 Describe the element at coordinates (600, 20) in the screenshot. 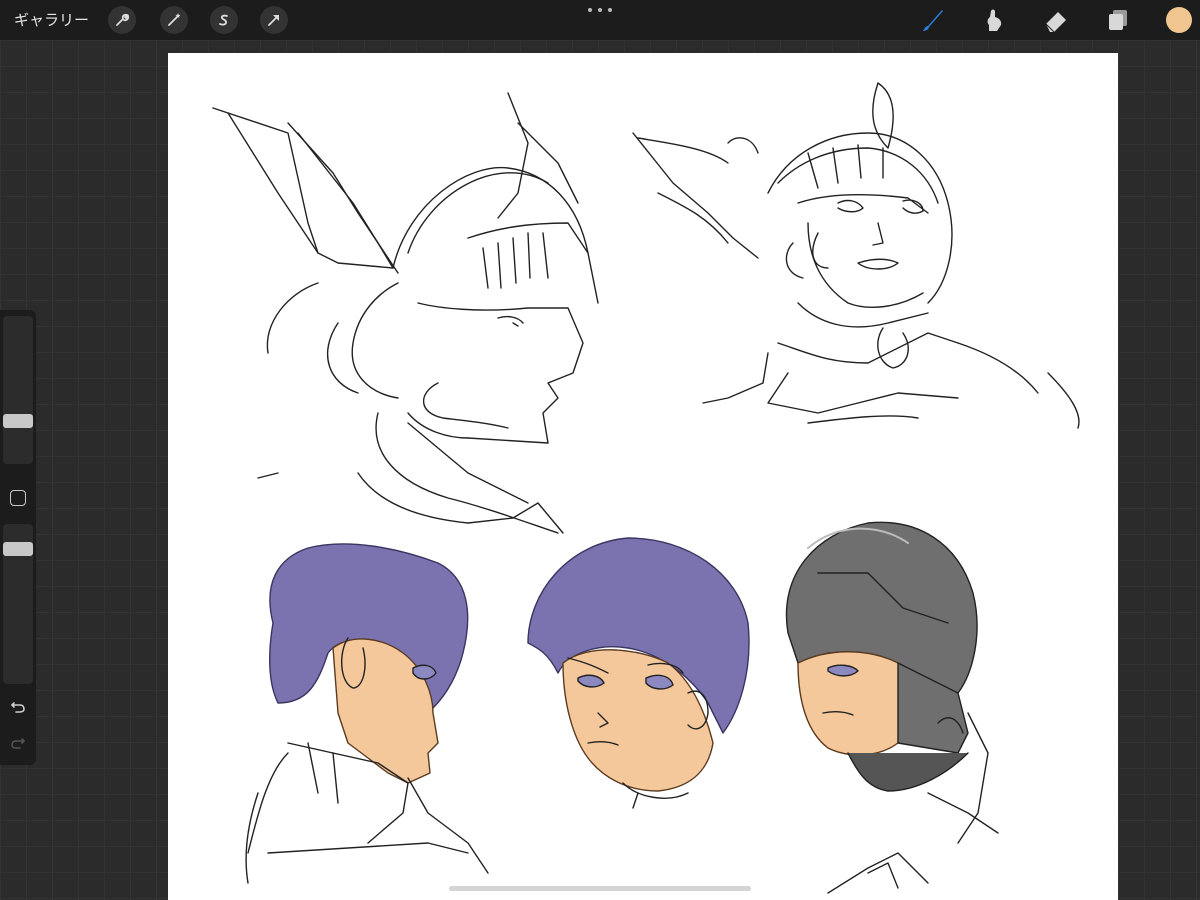

I see `top-toolbar: ギャラリー` at that location.